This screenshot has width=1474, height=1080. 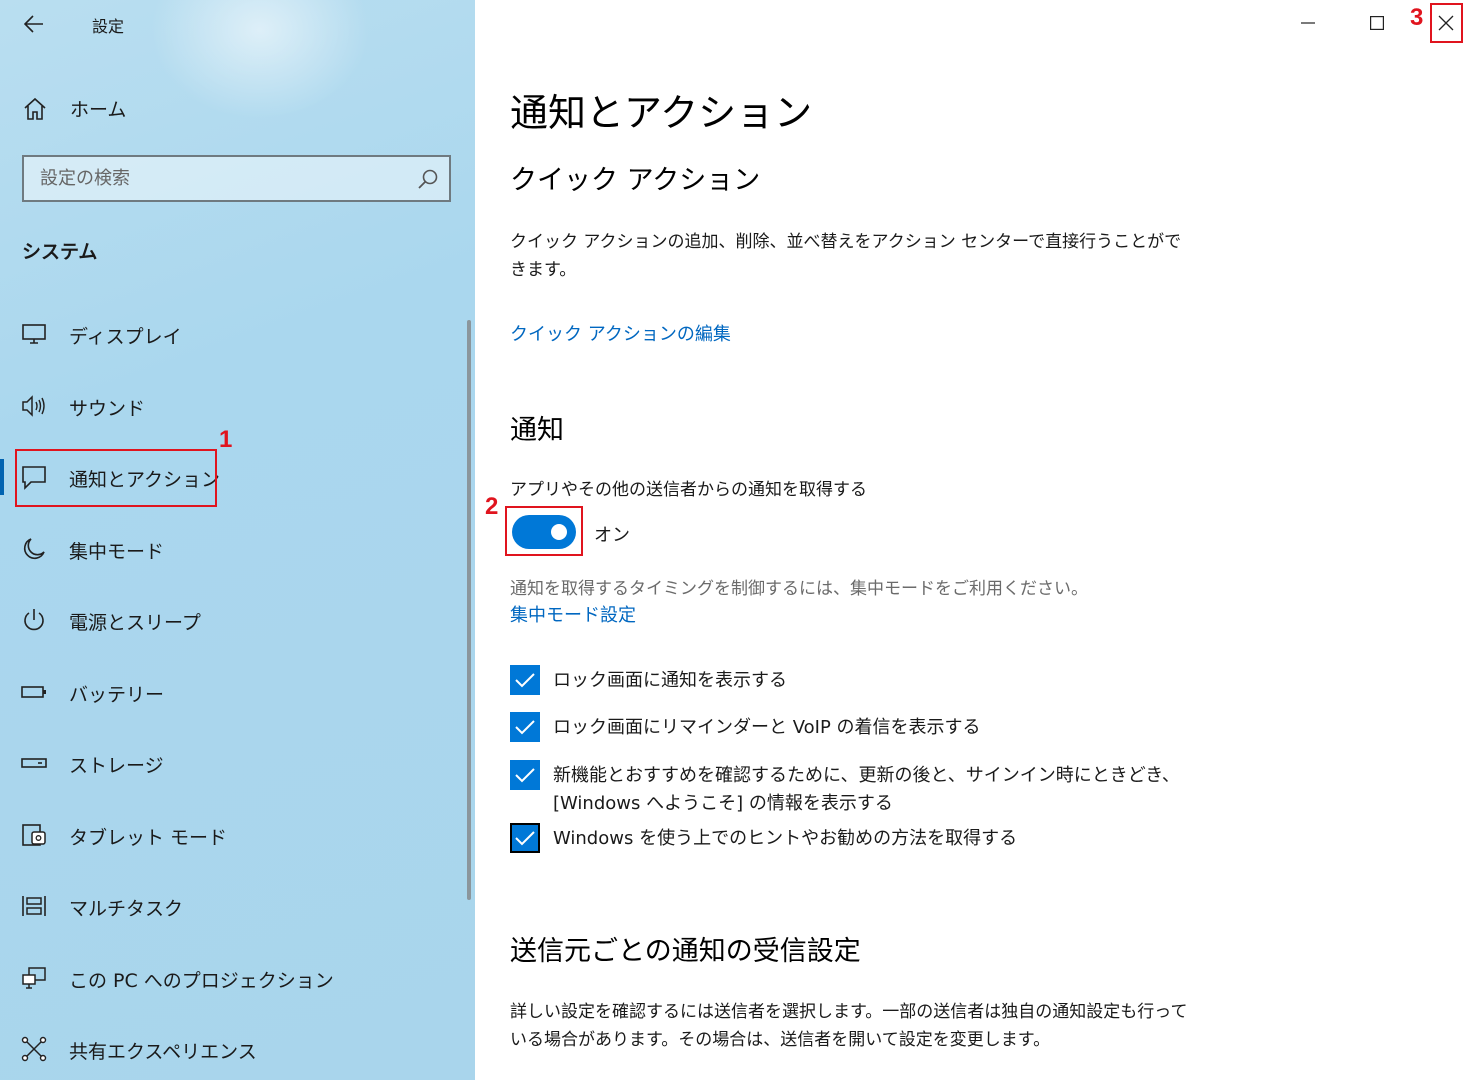 What do you see at coordinates (232, 406) in the screenshot?
I see `sidebar-item-sound: サウンド` at bounding box center [232, 406].